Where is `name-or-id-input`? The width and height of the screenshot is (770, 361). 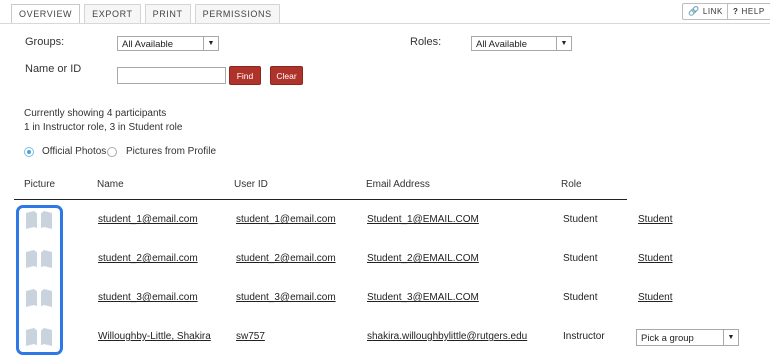 name-or-id-input is located at coordinates (171, 75).